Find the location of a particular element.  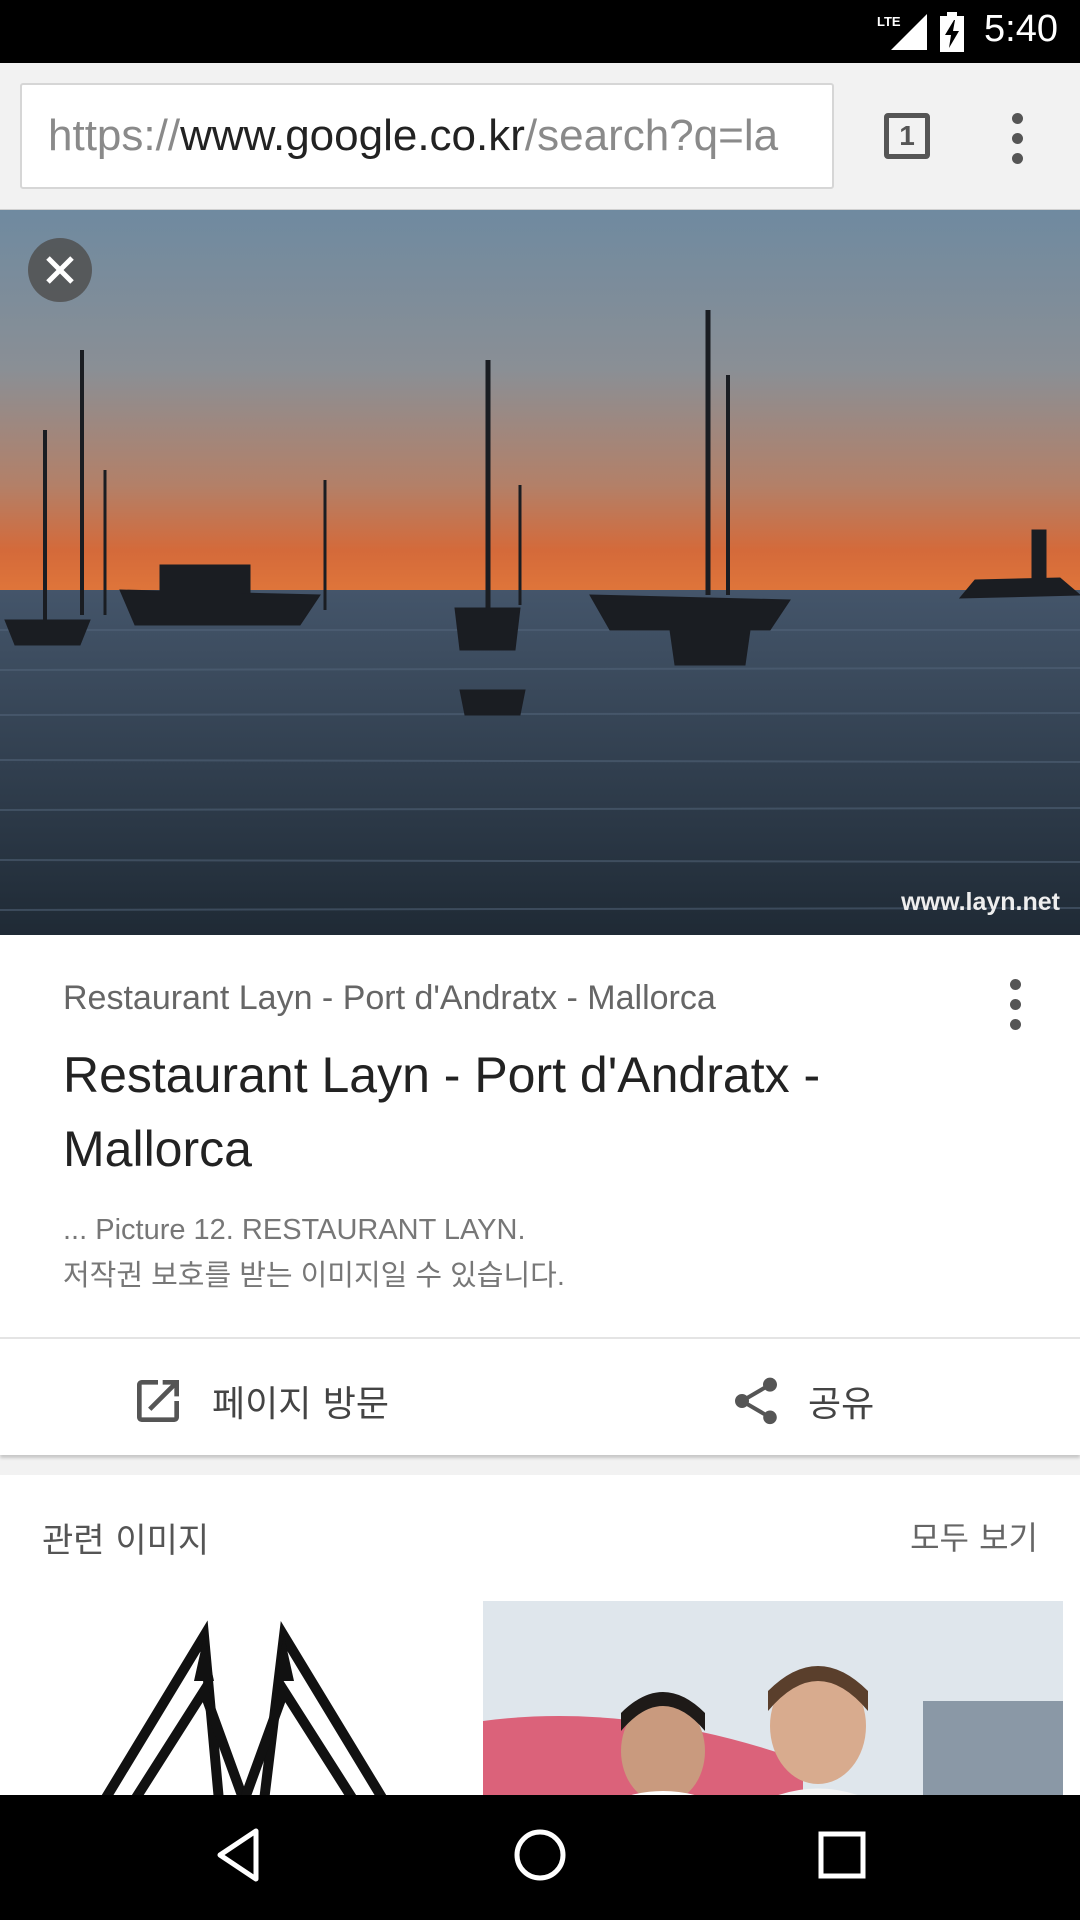

snippet-text: ... Picture 12. RESTAURANT LAYN. is located at coordinates (294, 1230).